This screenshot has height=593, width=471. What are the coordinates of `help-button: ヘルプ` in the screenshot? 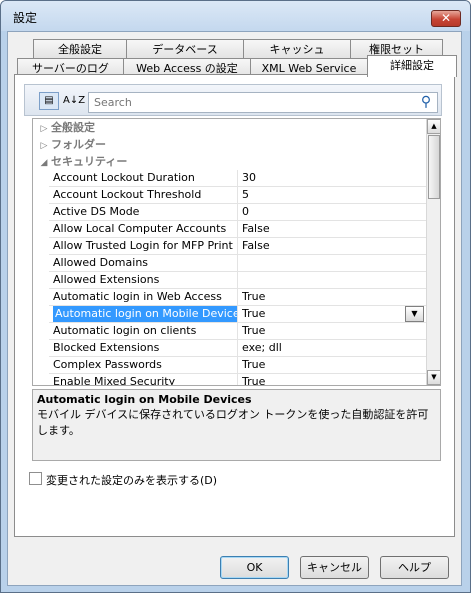 It's located at (414, 567).